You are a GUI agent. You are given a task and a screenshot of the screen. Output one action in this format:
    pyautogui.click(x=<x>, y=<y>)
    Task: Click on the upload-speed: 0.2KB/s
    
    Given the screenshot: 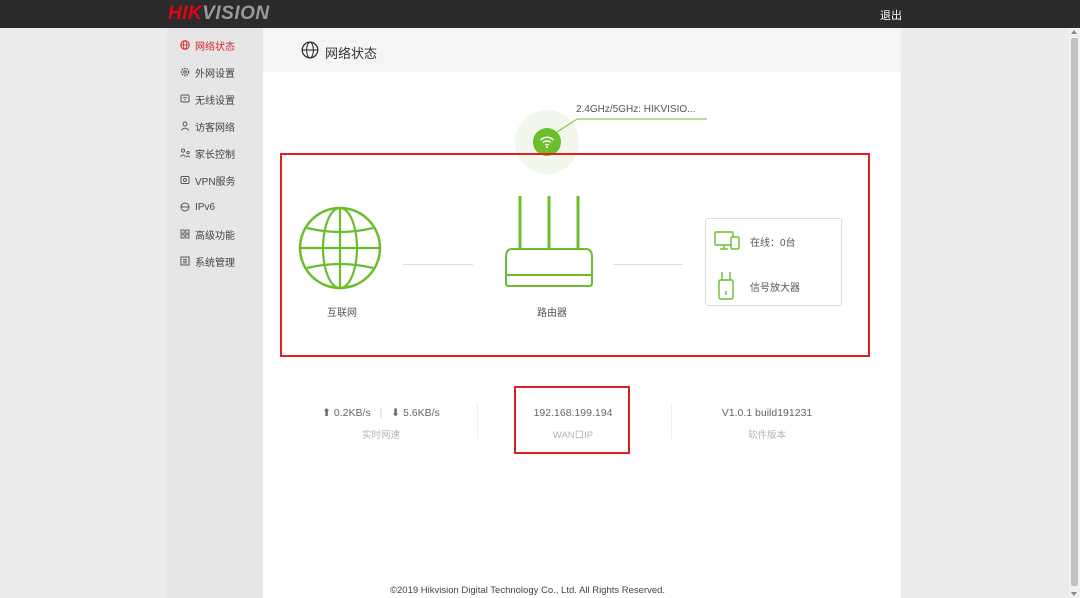 What is the action you would take?
    pyautogui.click(x=352, y=413)
    